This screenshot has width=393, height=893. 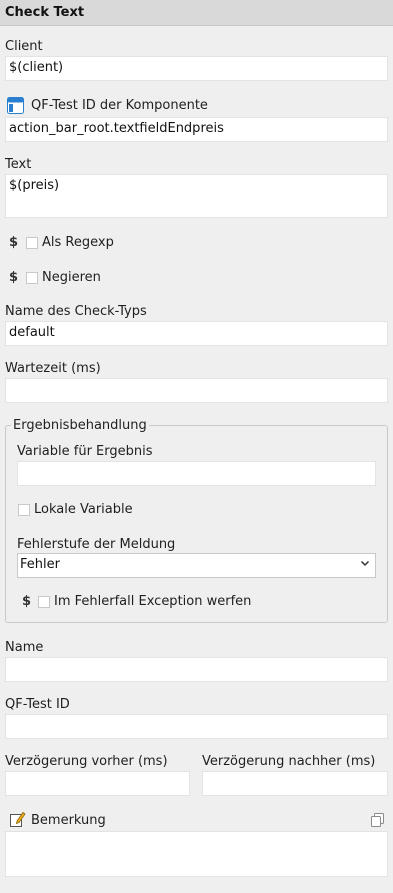 I want to click on local-variable-label: Lokale Variable, so click(x=83, y=509).